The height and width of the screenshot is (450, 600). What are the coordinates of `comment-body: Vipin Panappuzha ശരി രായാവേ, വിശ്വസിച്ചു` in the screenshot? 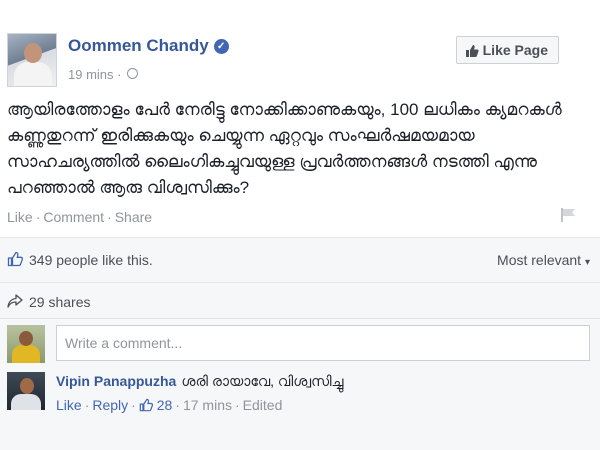 It's located at (199, 381).